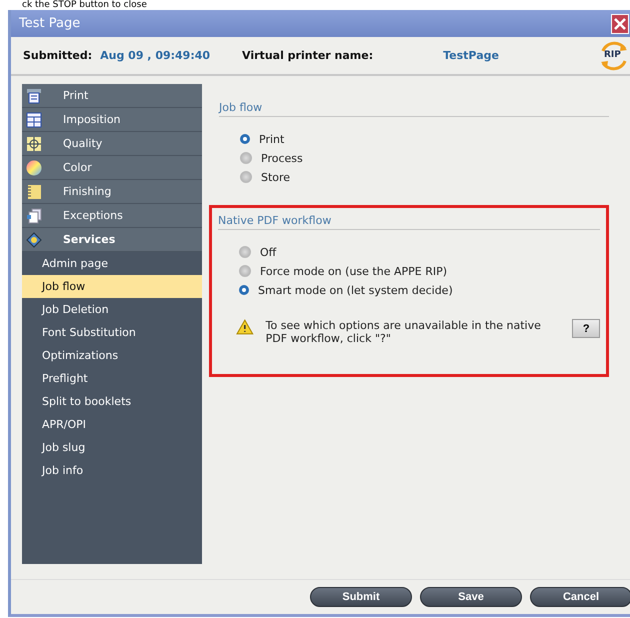 The height and width of the screenshot is (618, 630). Describe the element at coordinates (112, 216) in the screenshot. I see `sidebar-item: Exceptions` at that location.